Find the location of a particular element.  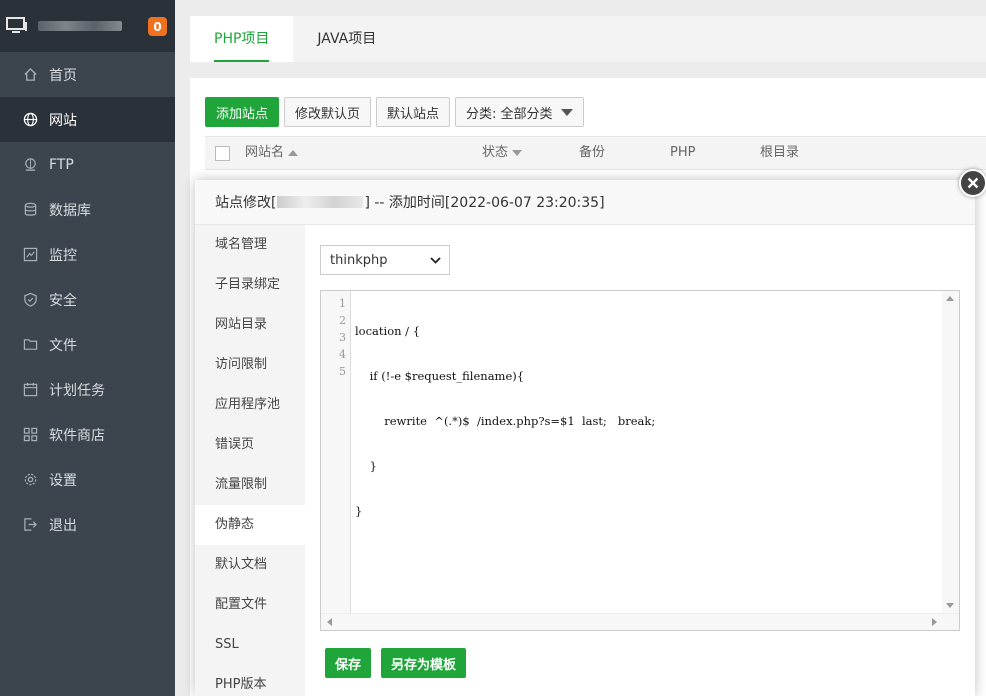

add-site-button: 添加站点 is located at coordinates (242, 112).